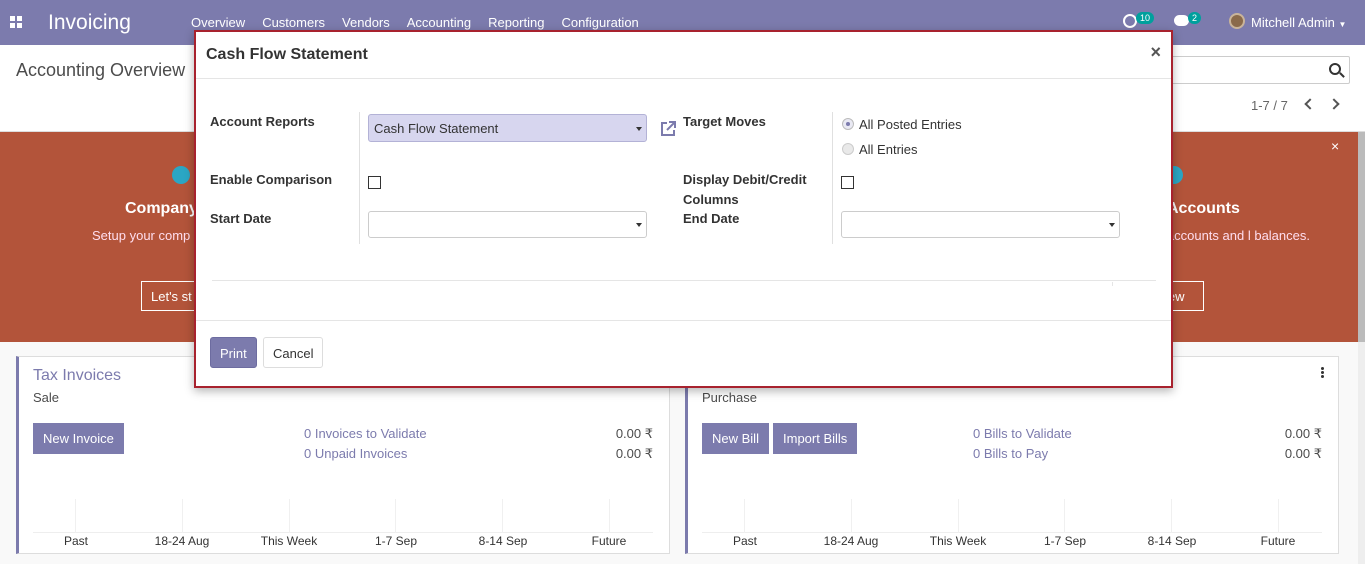  What do you see at coordinates (888, 149) in the screenshot?
I see `all-entries-label: All Entries` at bounding box center [888, 149].